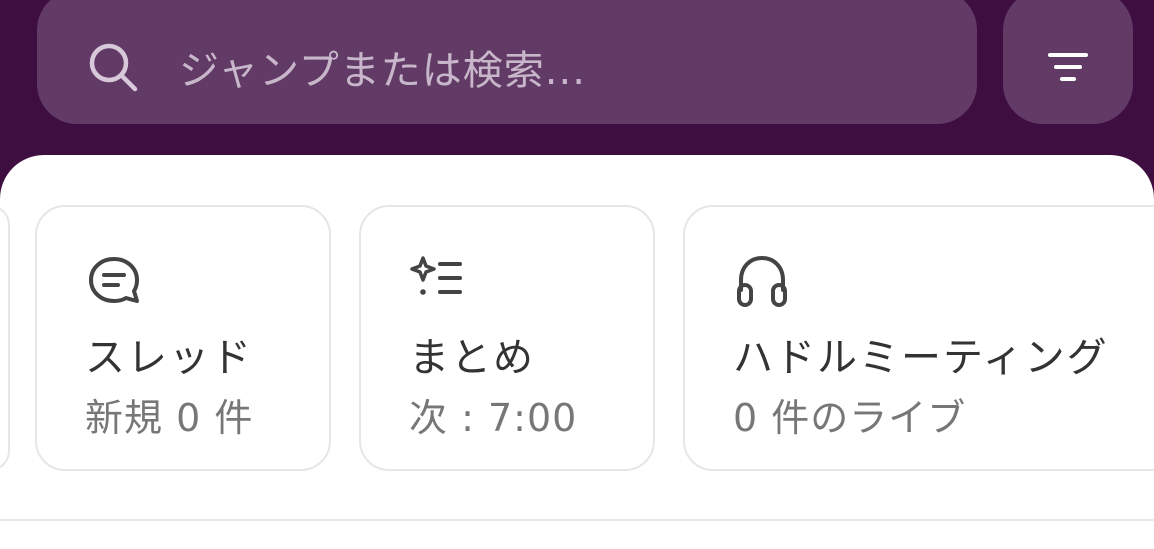 This screenshot has width=1154, height=549. What do you see at coordinates (169, 418) in the screenshot?
I see `card-subtitle: 新規 0 件` at bounding box center [169, 418].